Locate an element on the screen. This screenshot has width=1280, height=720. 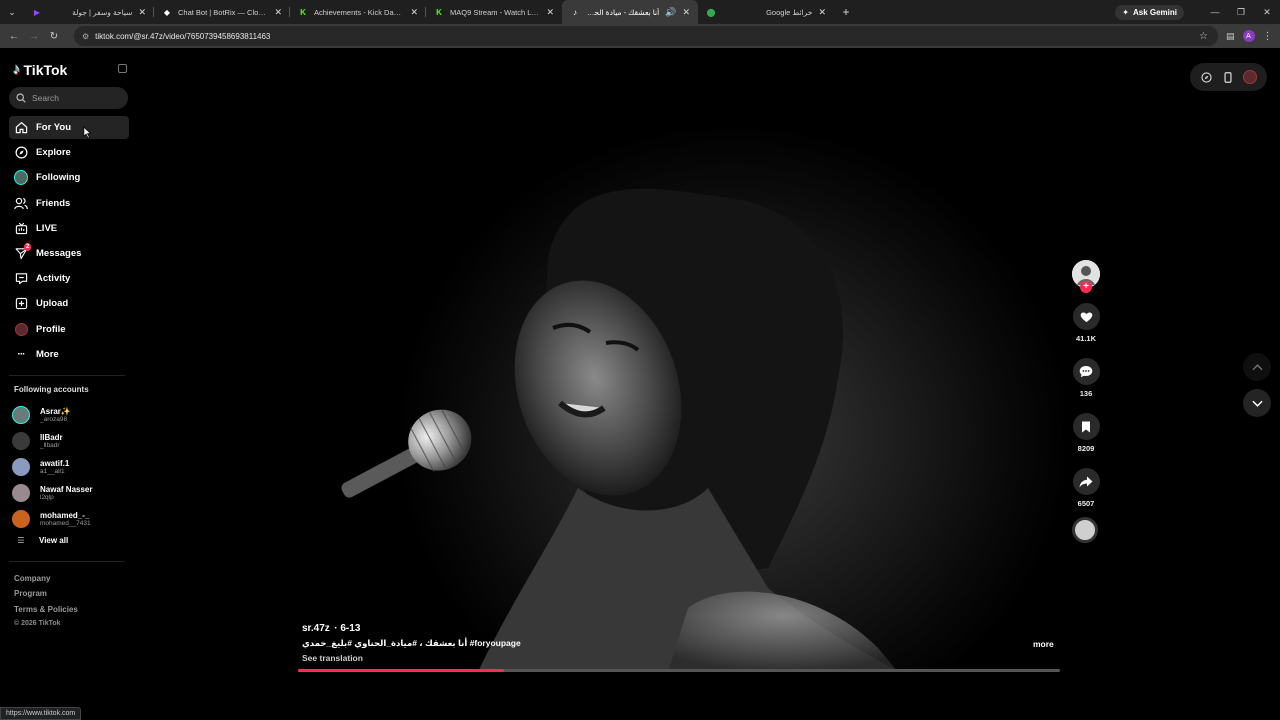
sound-disc-avatar is located at coordinates (1085, 530).